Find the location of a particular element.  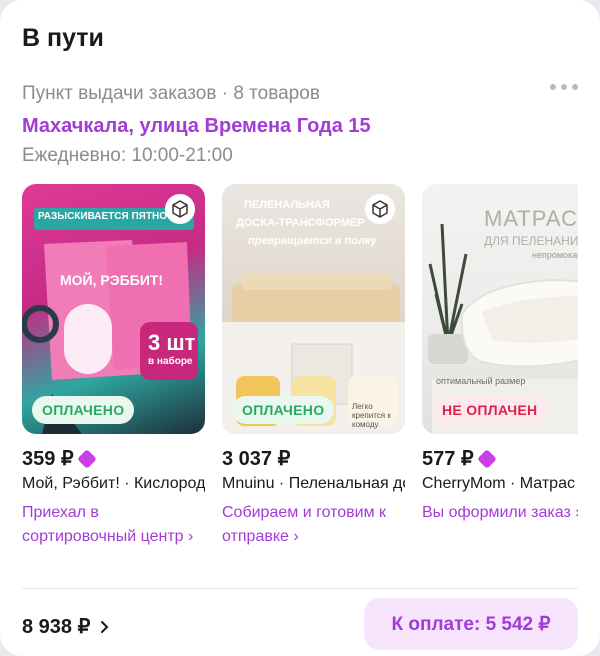

product-note: оптимальный размер is located at coordinates (481, 381).